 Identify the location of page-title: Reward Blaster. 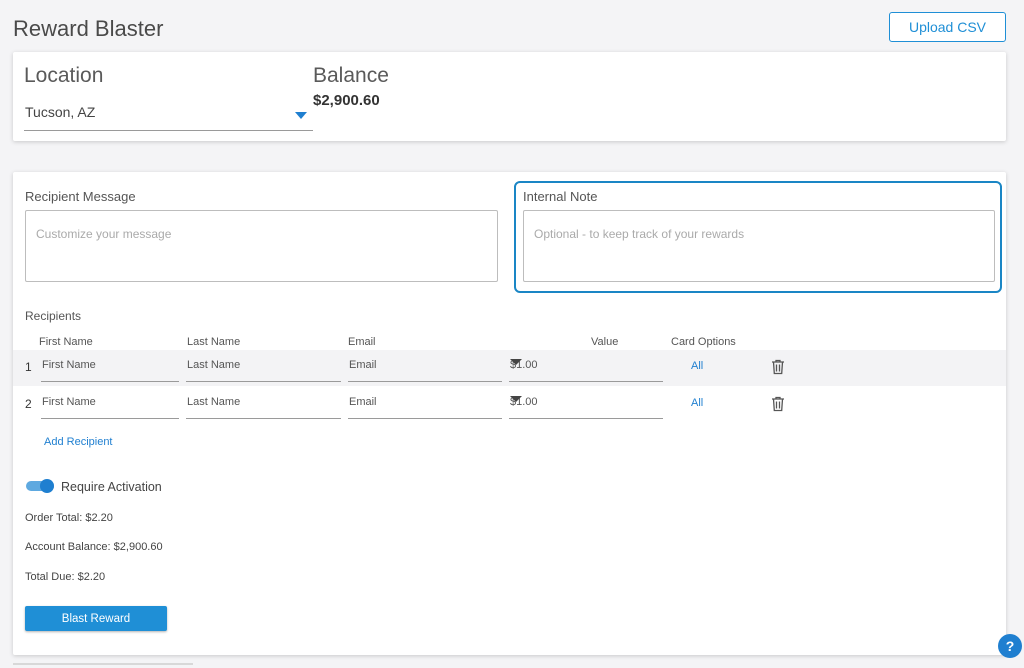
(88, 28).